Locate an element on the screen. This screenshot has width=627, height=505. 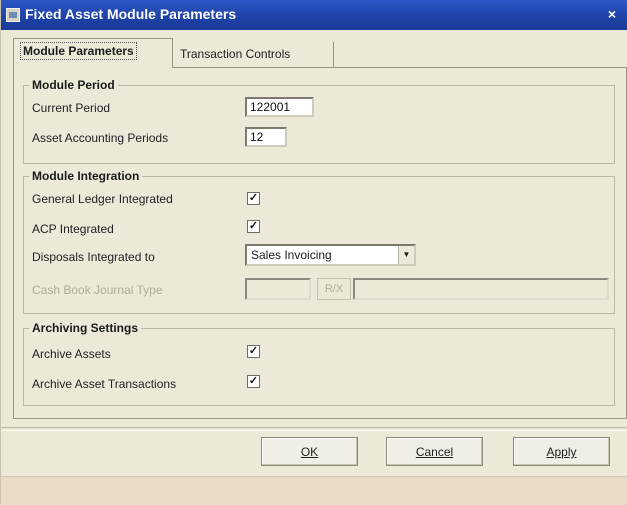
acp-integrated-checkbox: ✓ is located at coordinates (253, 226).